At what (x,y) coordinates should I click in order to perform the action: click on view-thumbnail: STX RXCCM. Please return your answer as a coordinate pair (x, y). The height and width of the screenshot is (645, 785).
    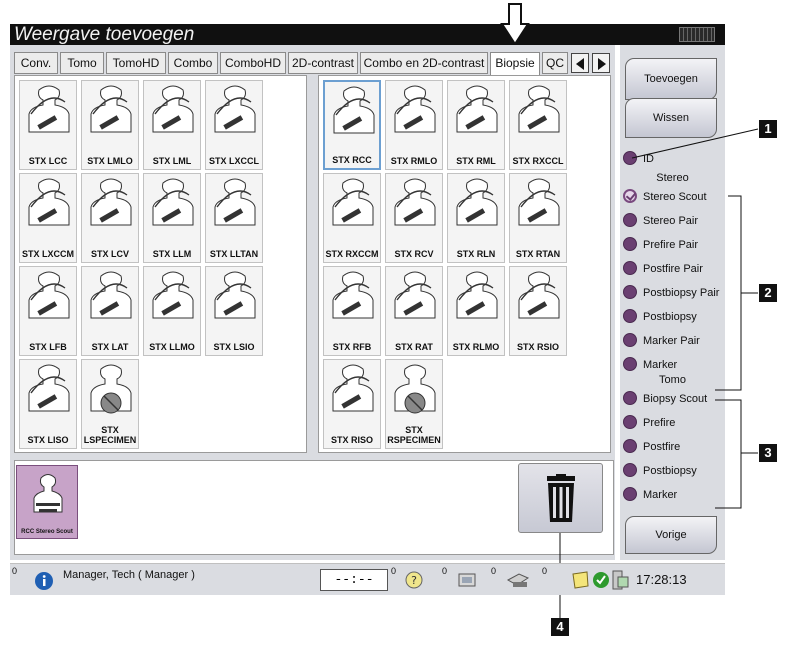
    Looking at the image, I should click on (352, 218).